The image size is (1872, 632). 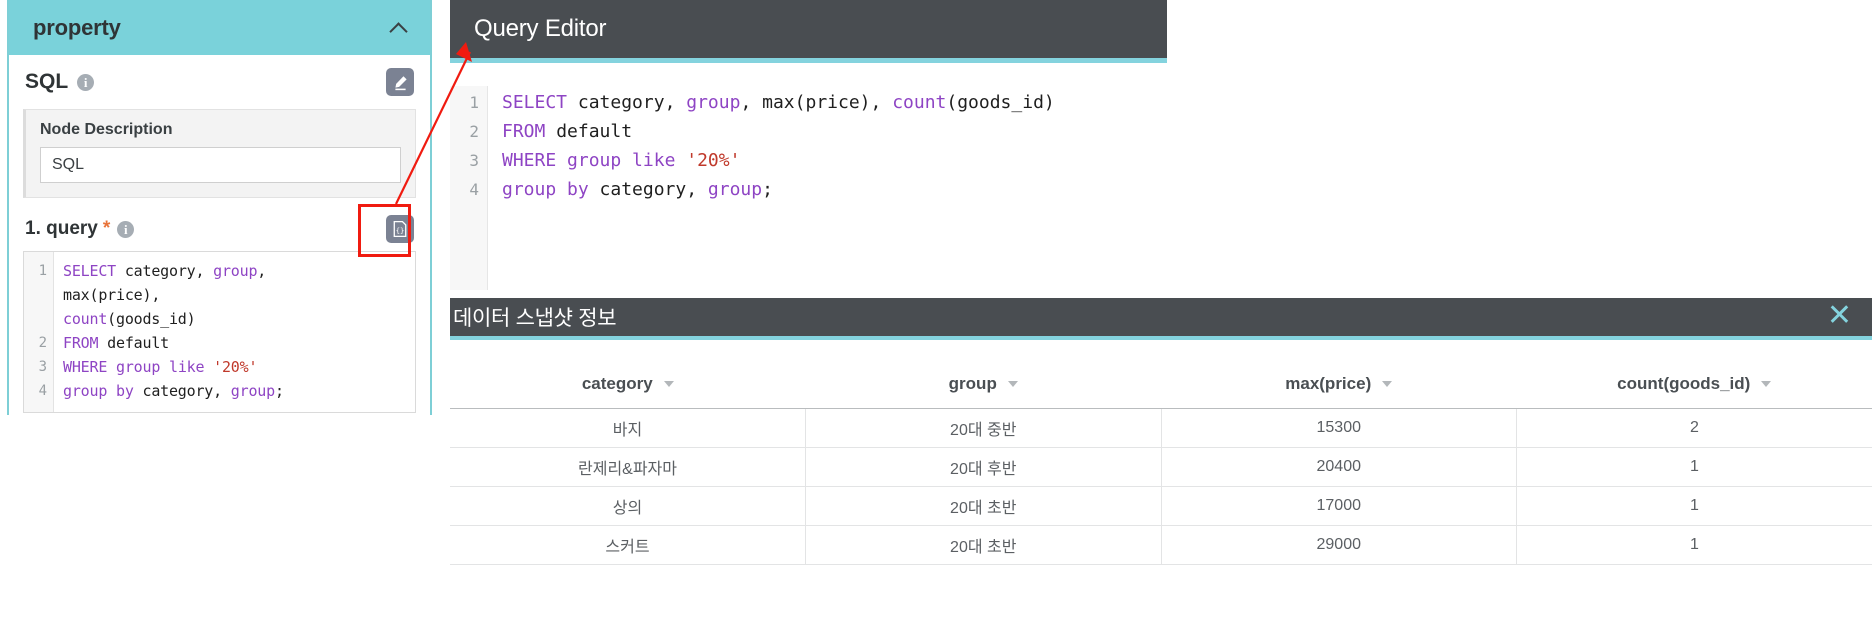 What do you see at coordinates (808, 31) in the screenshot?
I see `query-editor-header: Query Editor` at bounding box center [808, 31].